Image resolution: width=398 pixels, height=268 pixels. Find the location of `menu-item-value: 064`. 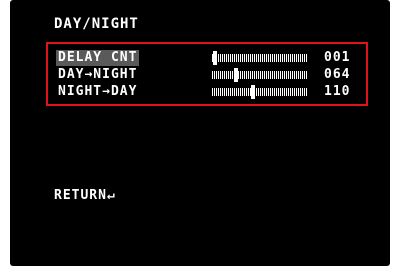

menu-item-value: 064 is located at coordinates (337, 74).